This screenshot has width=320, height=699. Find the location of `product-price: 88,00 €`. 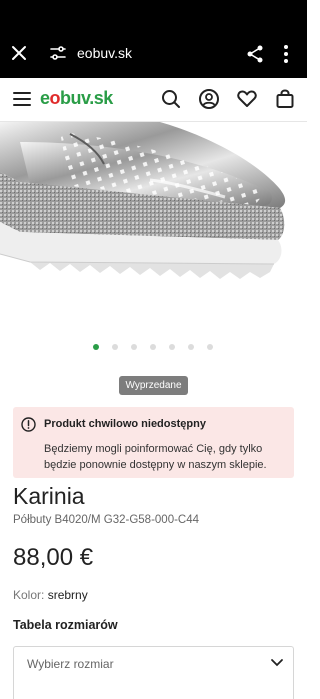

product-price: 88,00 € is located at coordinates (53, 557).